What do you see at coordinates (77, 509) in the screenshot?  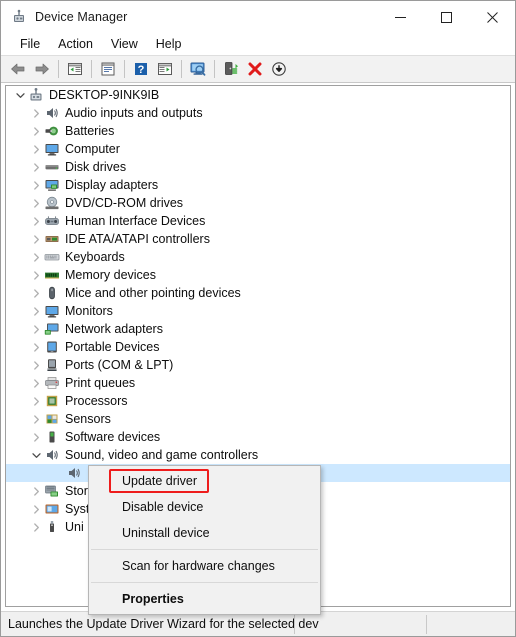 I see `tree-item-label: Syst` at bounding box center [77, 509].